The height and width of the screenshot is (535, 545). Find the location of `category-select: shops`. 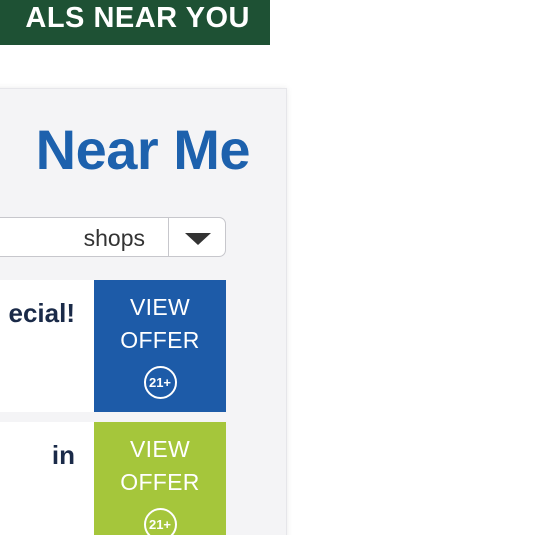

category-select: shops is located at coordinates (113, 237).